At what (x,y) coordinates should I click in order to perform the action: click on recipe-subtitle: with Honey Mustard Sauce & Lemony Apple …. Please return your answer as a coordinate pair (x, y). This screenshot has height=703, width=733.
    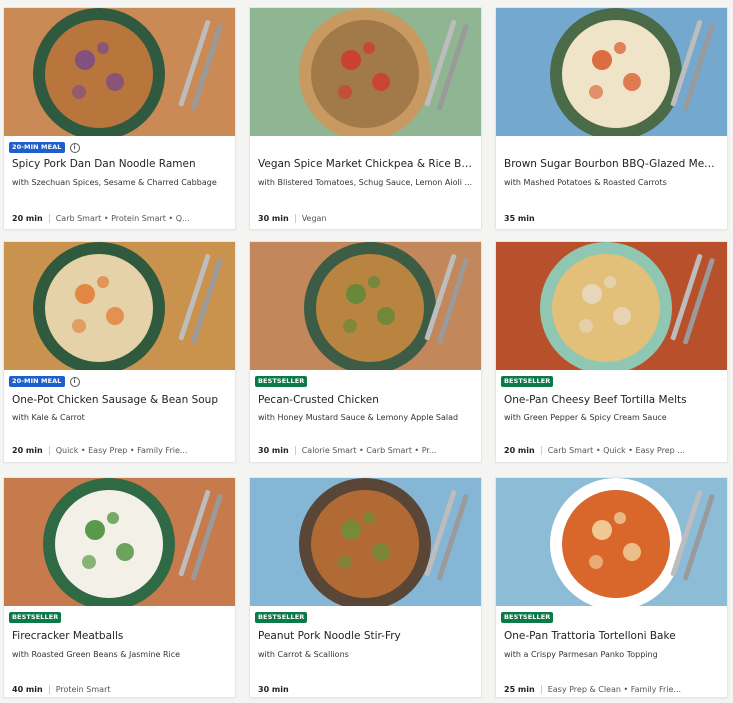
    Looking at the image, I should click on (358, 417).